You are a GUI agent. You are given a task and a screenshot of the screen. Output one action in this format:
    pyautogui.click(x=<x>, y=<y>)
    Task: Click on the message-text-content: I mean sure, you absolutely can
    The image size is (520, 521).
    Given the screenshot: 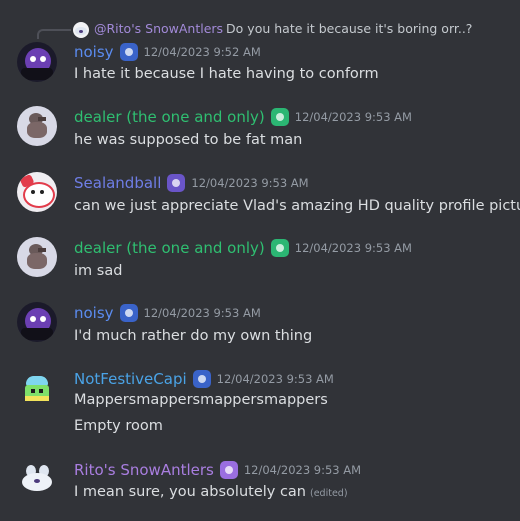 What is the action you would take?
    pyautogui.click(x=190, y=492)
    